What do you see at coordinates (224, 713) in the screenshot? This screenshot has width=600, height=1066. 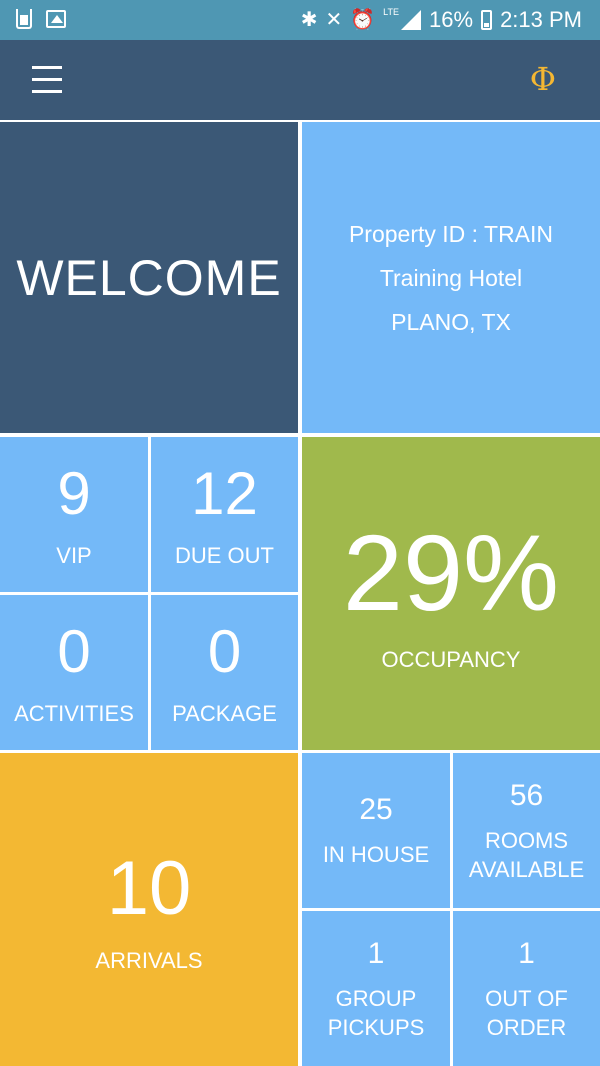 I see `package-label: PACKAGE` at bounding box center [224, 713].